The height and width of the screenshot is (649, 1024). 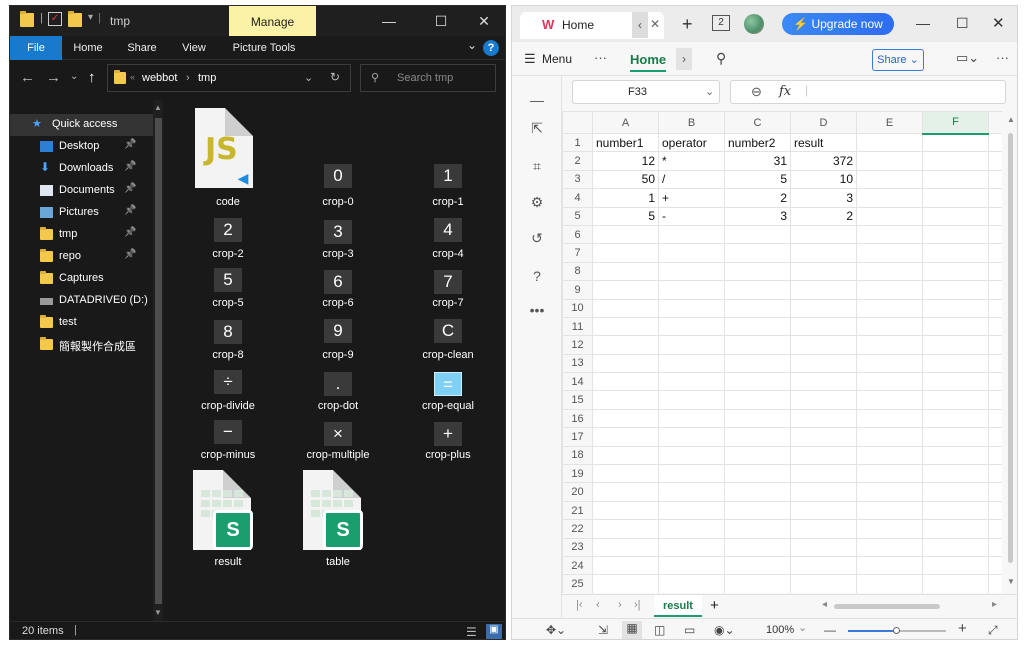 I want to click on row-header: 3, so click(x=577, y=179).